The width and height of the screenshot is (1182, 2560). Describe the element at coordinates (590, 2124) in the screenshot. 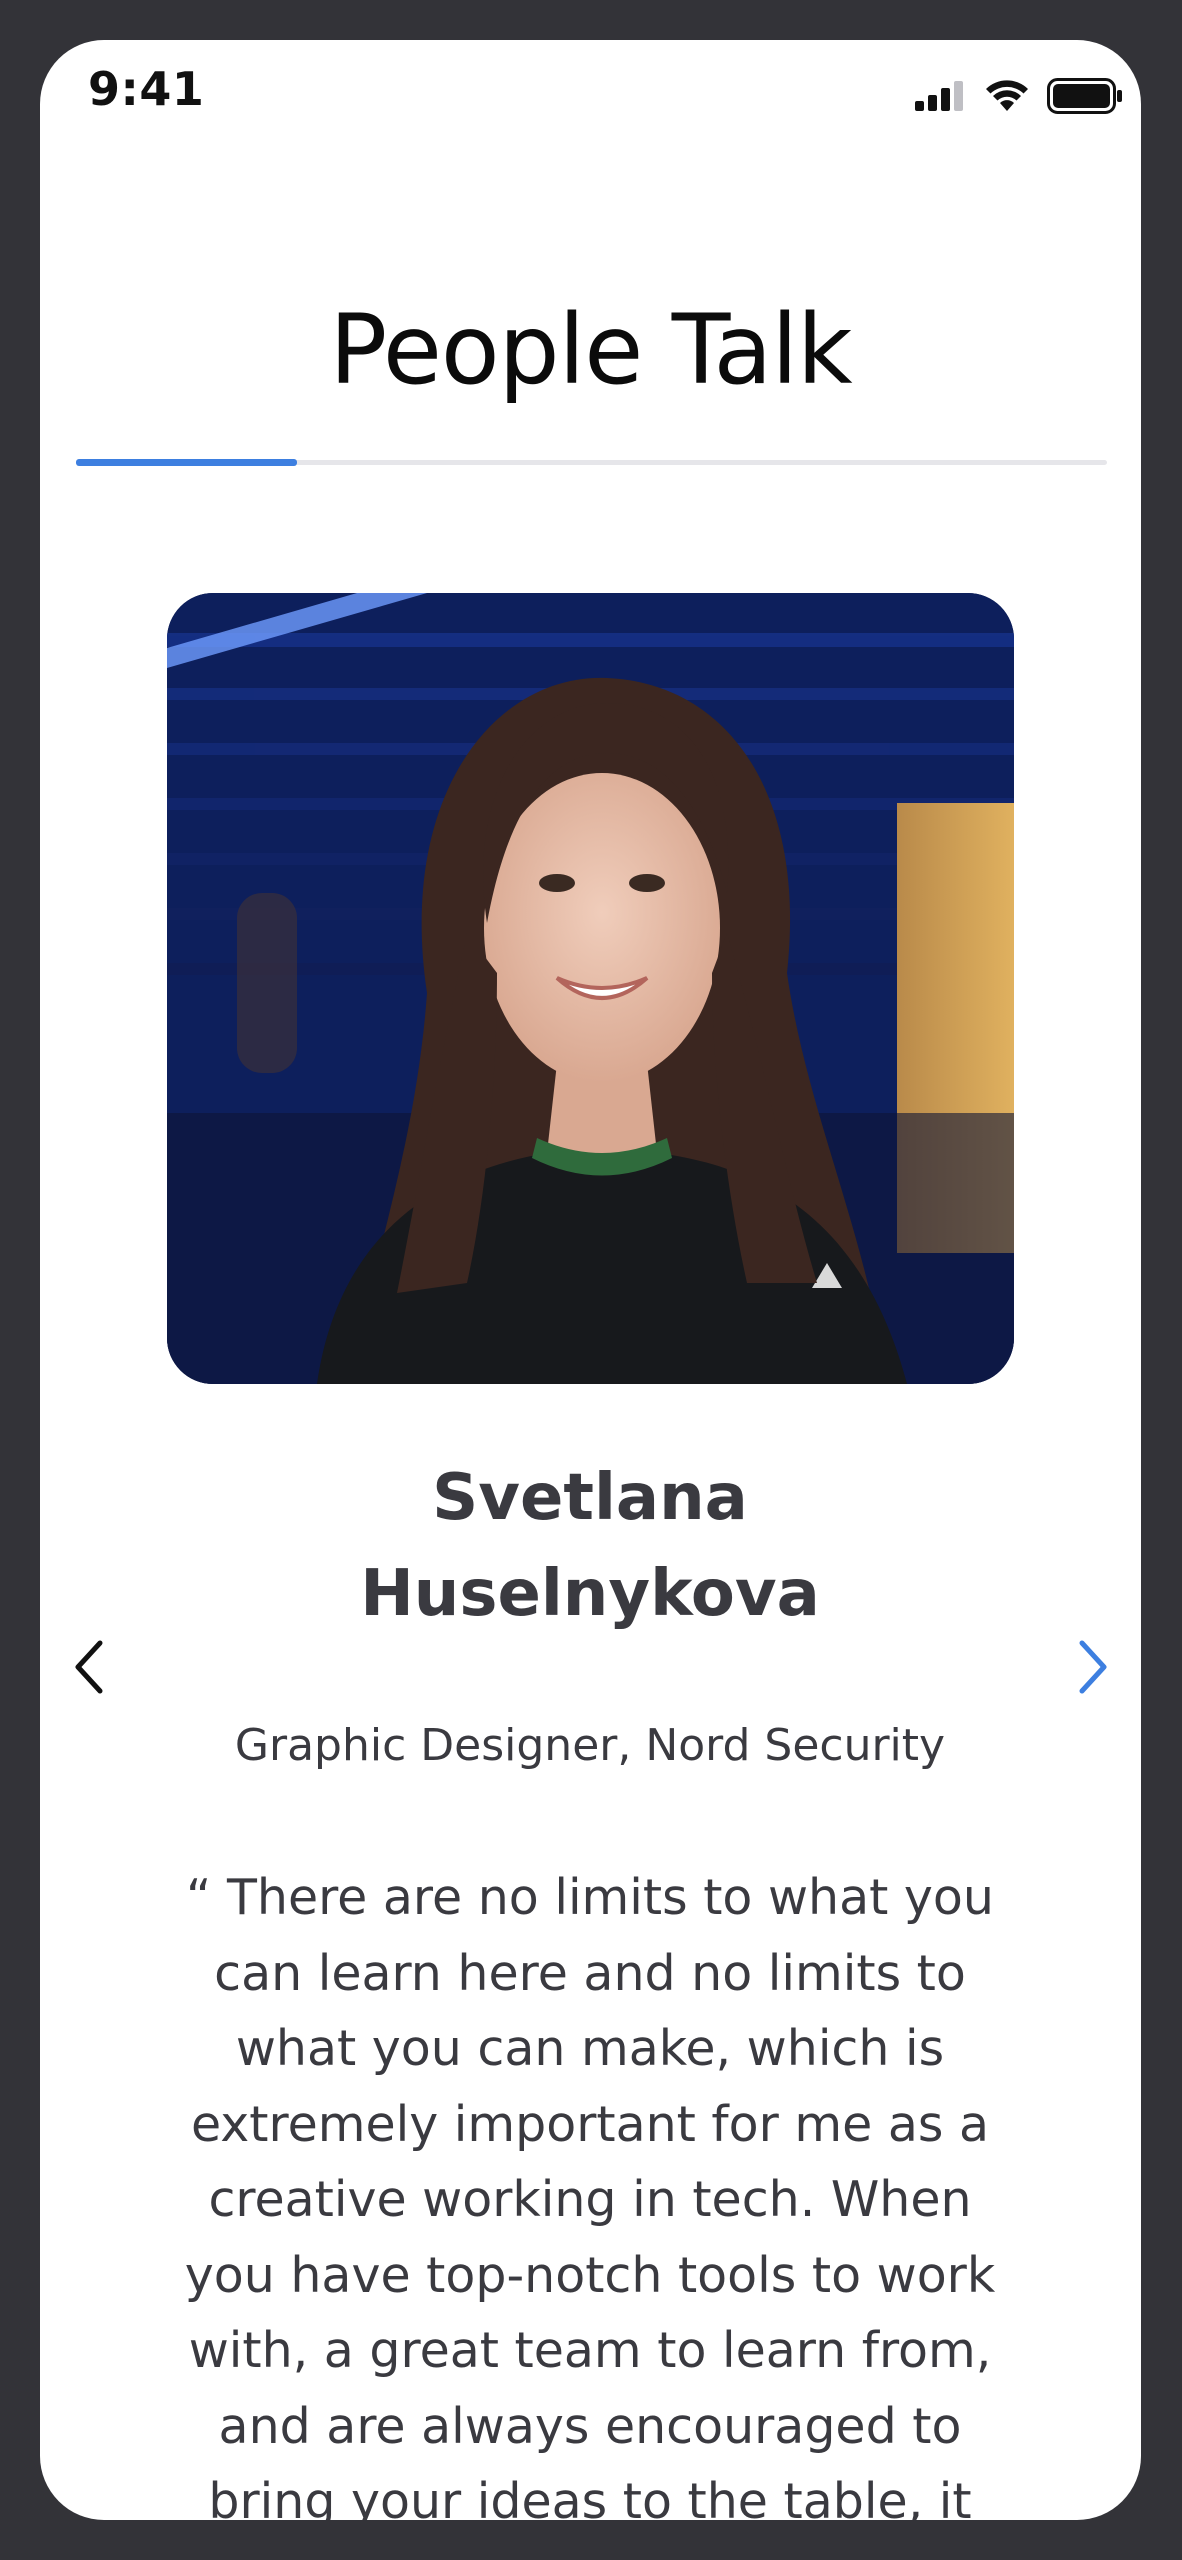

I see `quote-line: extremely important for me as a` at that location.